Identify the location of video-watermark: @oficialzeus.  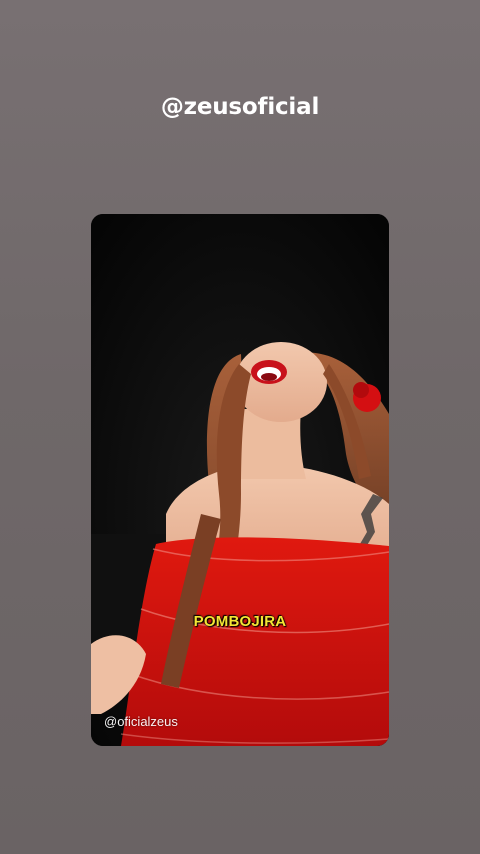
(141, 721).